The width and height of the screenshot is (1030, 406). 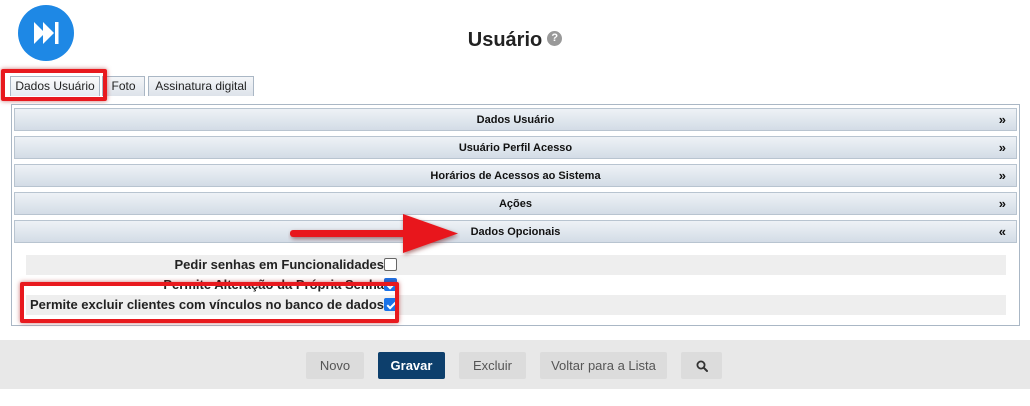 I want to click on accordion-label: Dados Opcionais, so click(x=515, y=232).